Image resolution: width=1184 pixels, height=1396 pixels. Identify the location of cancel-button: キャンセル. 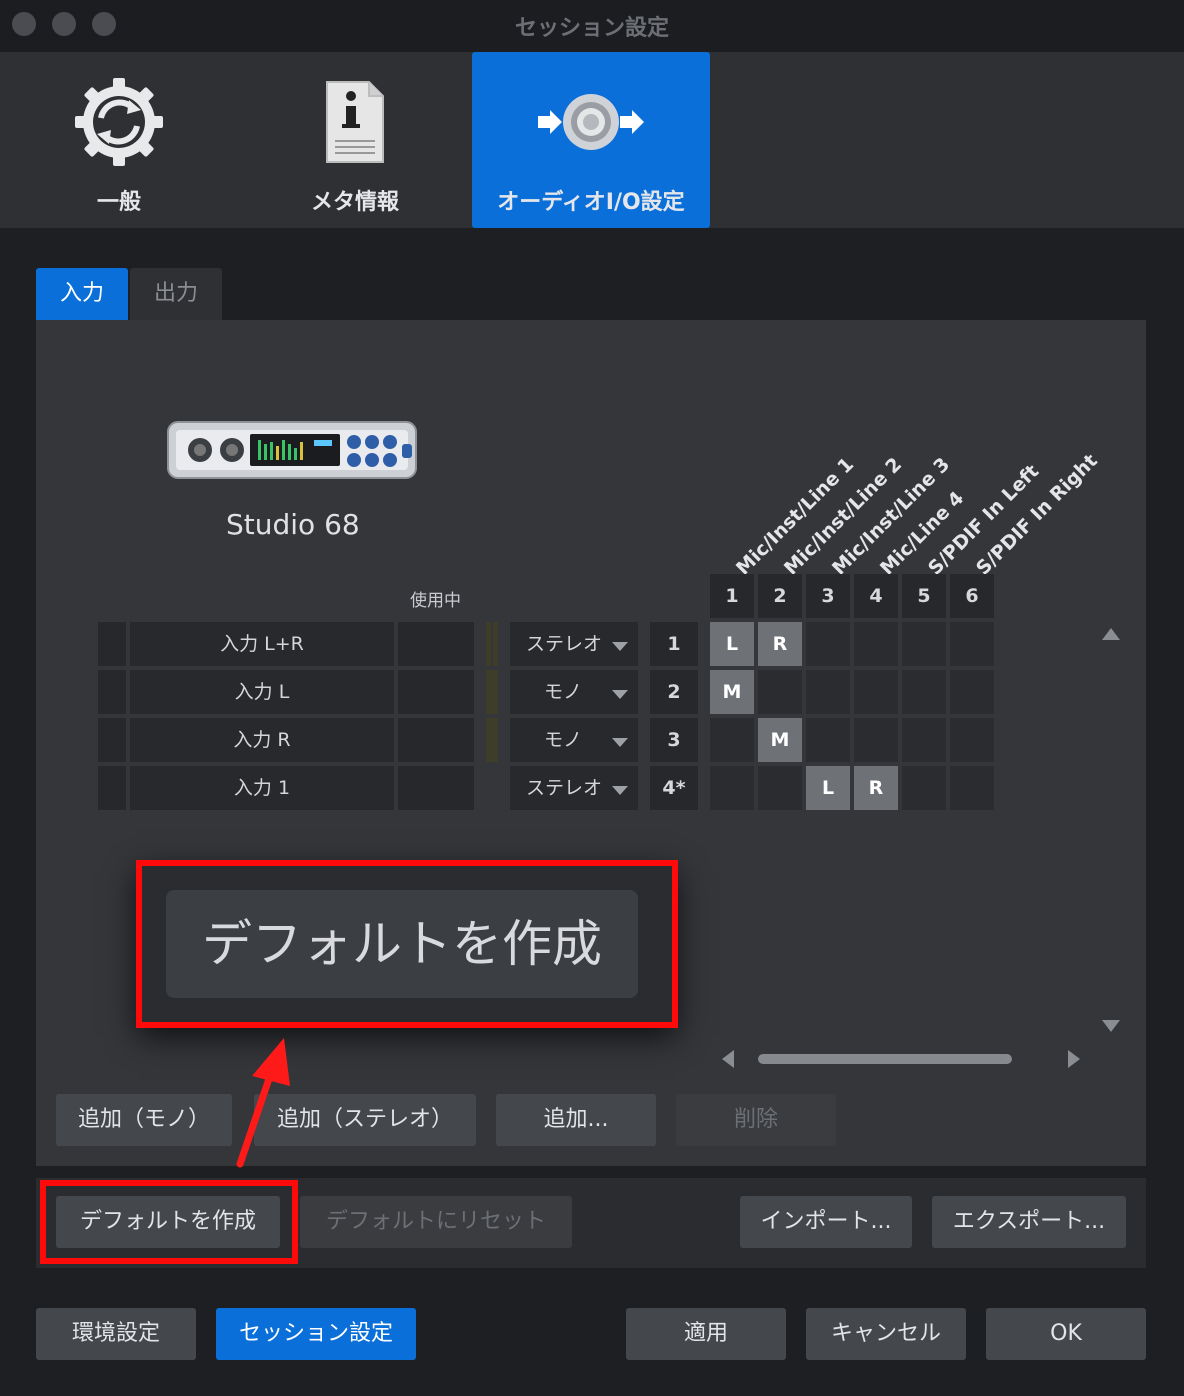
(886, 1334).